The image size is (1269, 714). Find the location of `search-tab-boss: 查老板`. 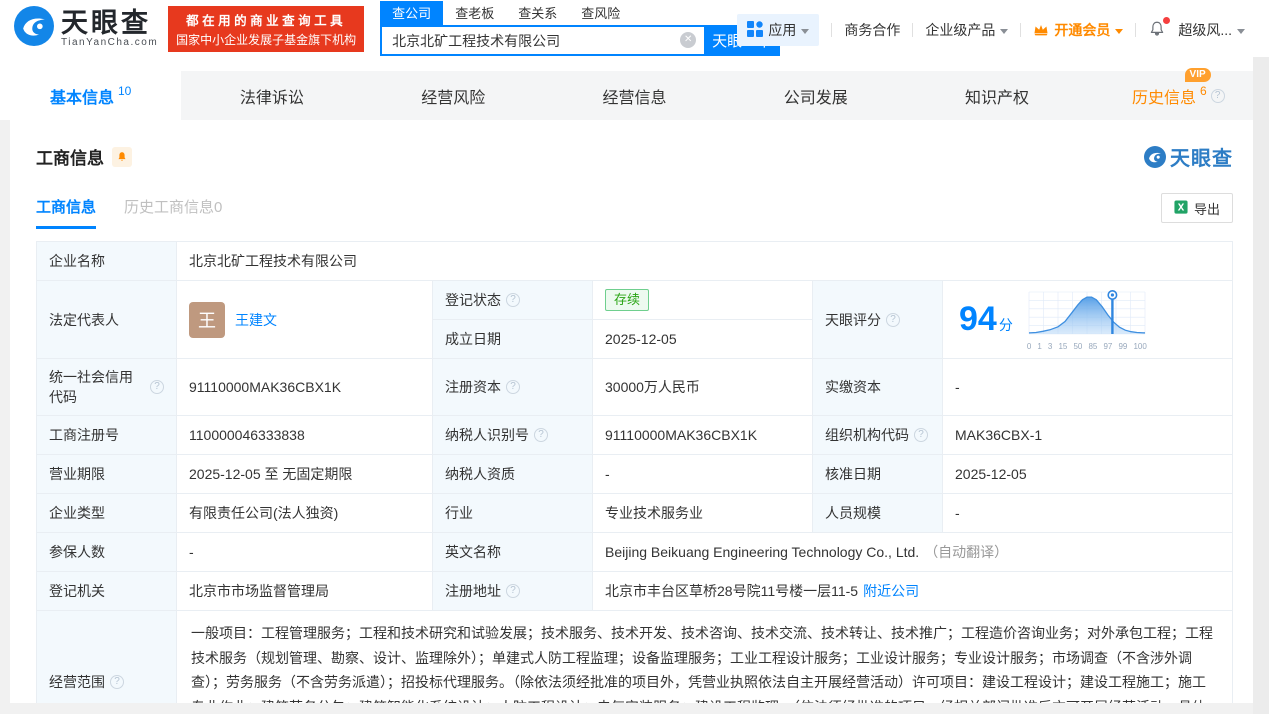

search-tab-boss: 查老板 is located at coordinates (474, 13).